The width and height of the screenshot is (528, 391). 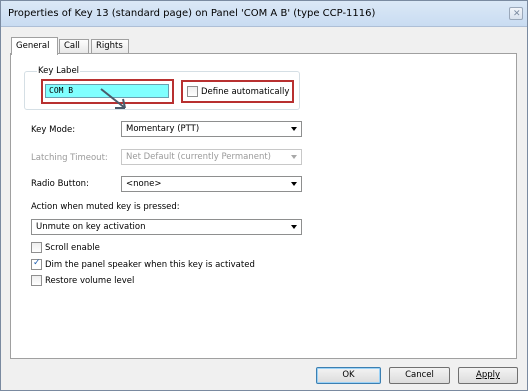 I want to click on cursor-arrow-icon, so click(x=113, y=98).